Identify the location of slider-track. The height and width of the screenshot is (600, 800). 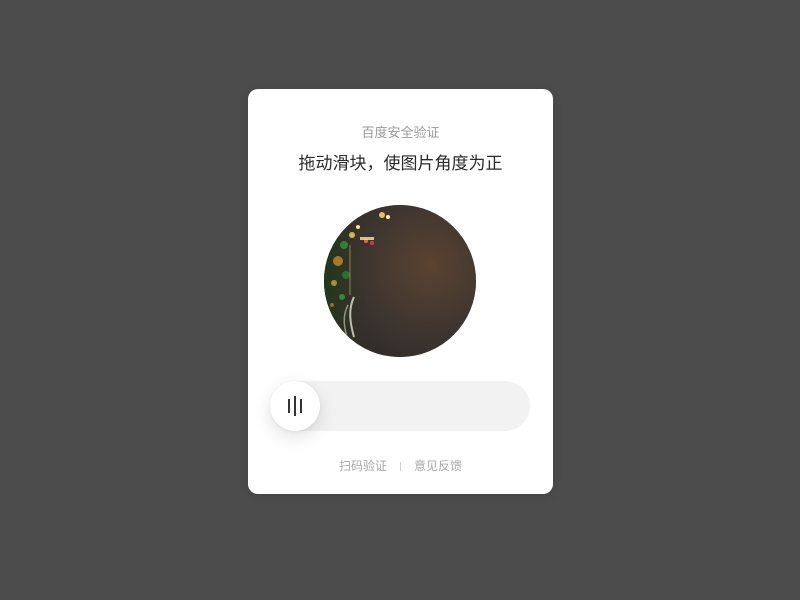
(400, 406).